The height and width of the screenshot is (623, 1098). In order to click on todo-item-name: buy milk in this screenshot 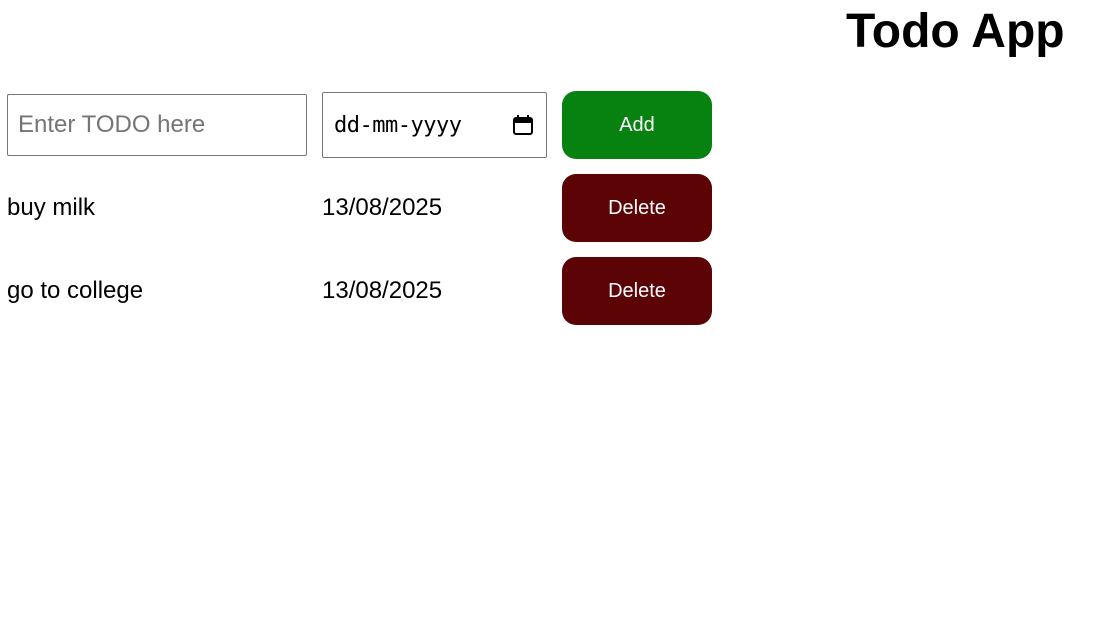, I will do `click(51, 207)`.